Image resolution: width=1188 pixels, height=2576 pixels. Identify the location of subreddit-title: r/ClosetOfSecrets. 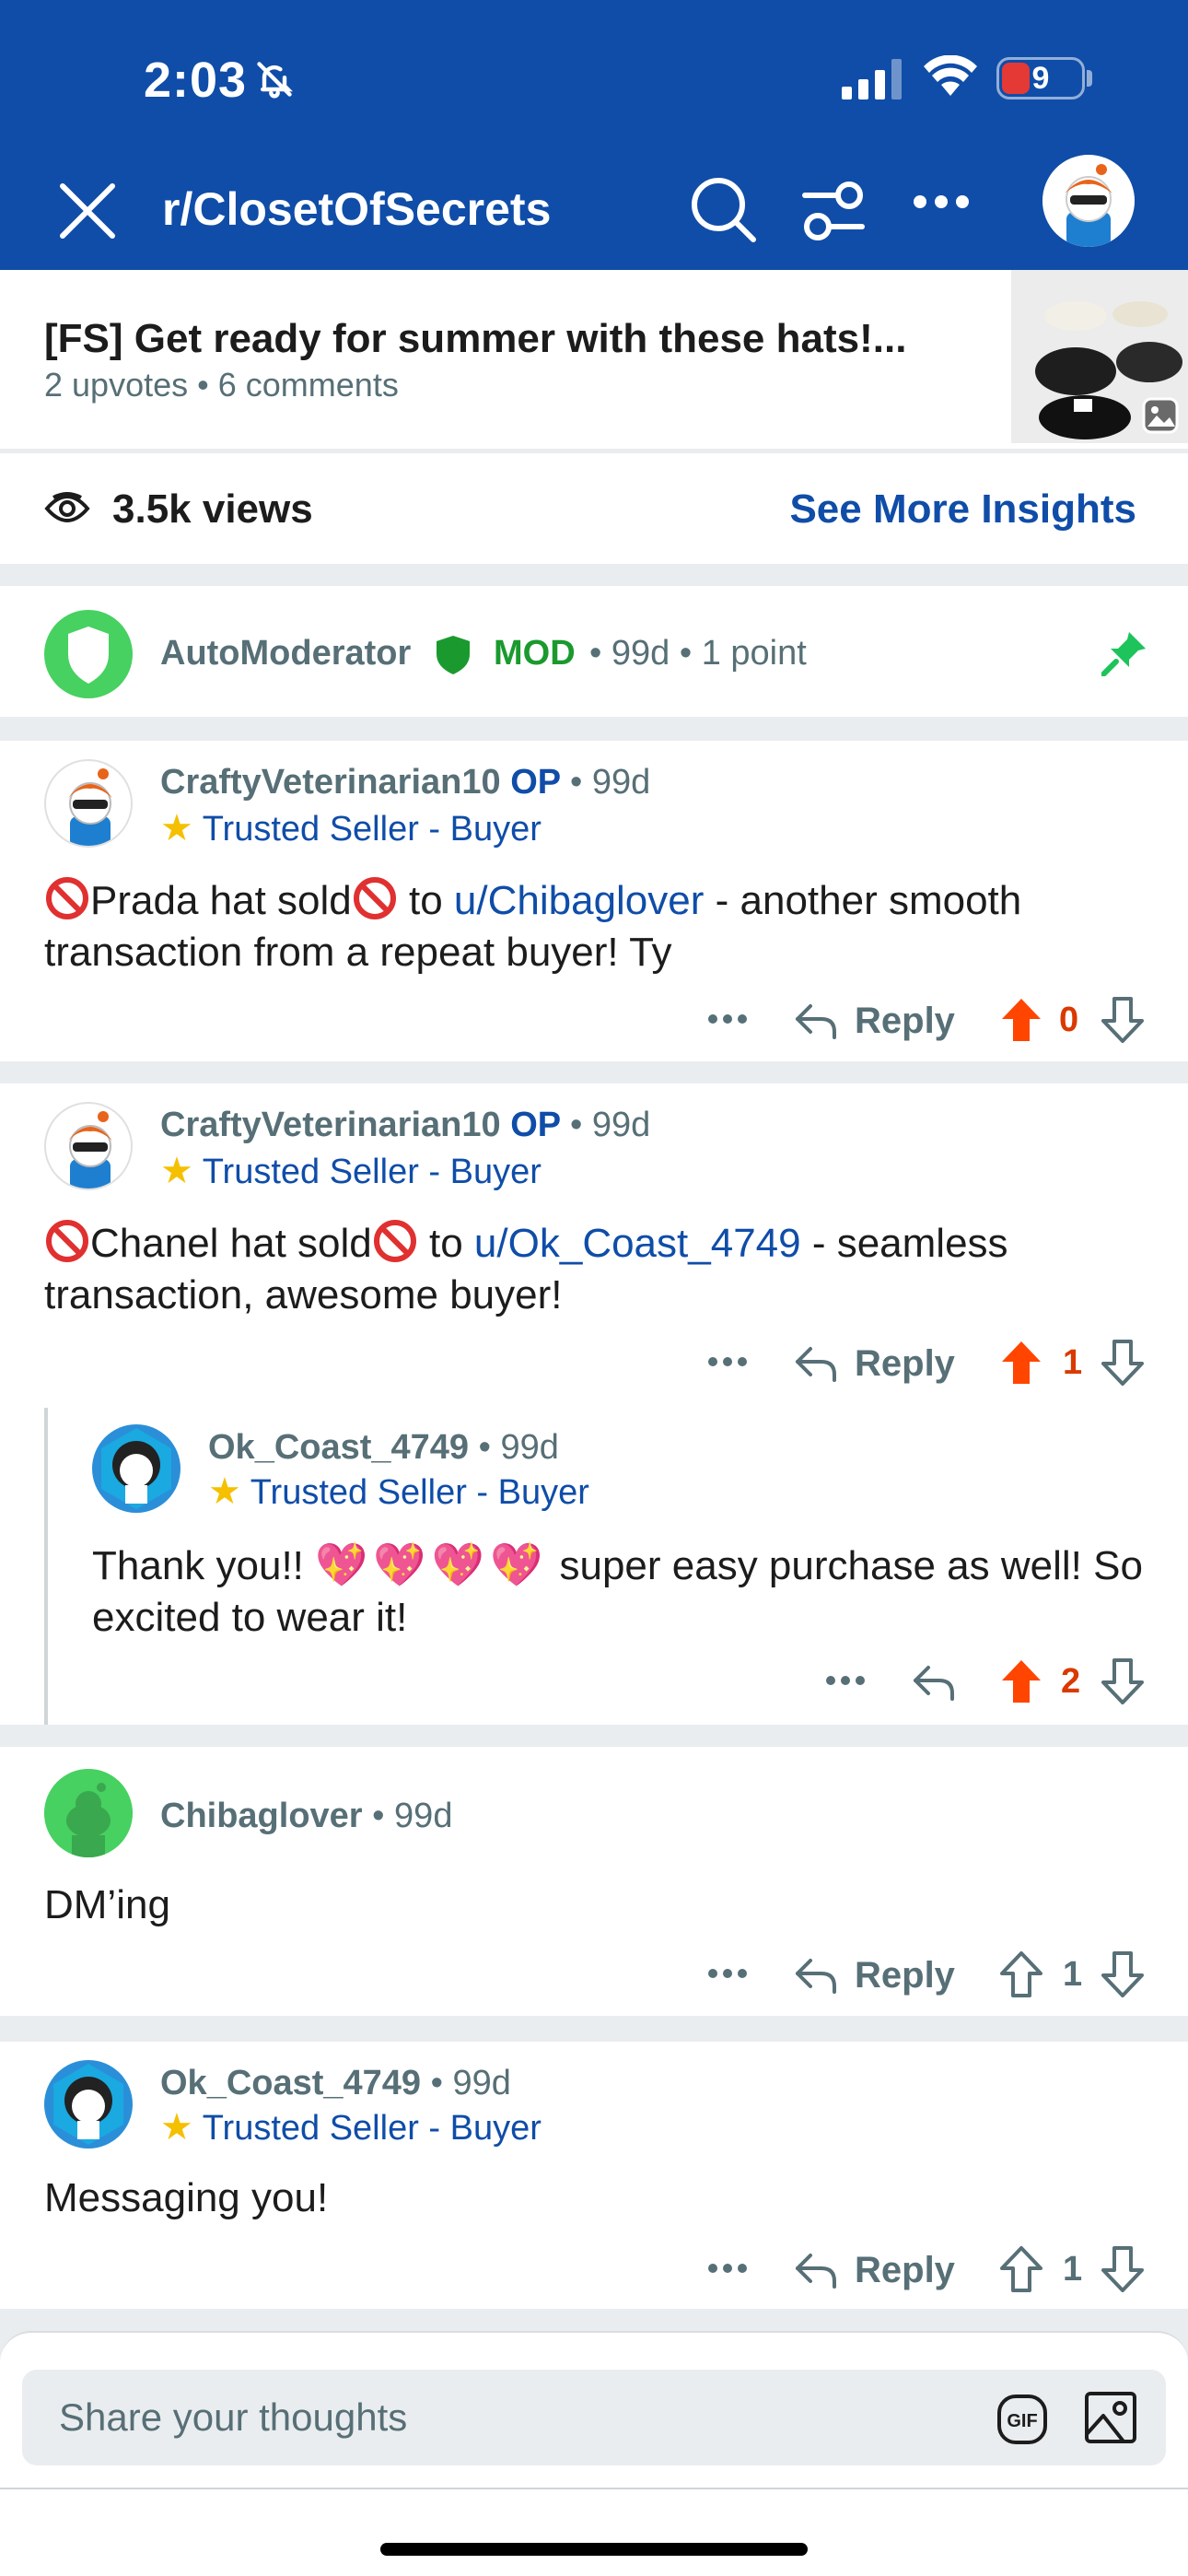
(356, 209).